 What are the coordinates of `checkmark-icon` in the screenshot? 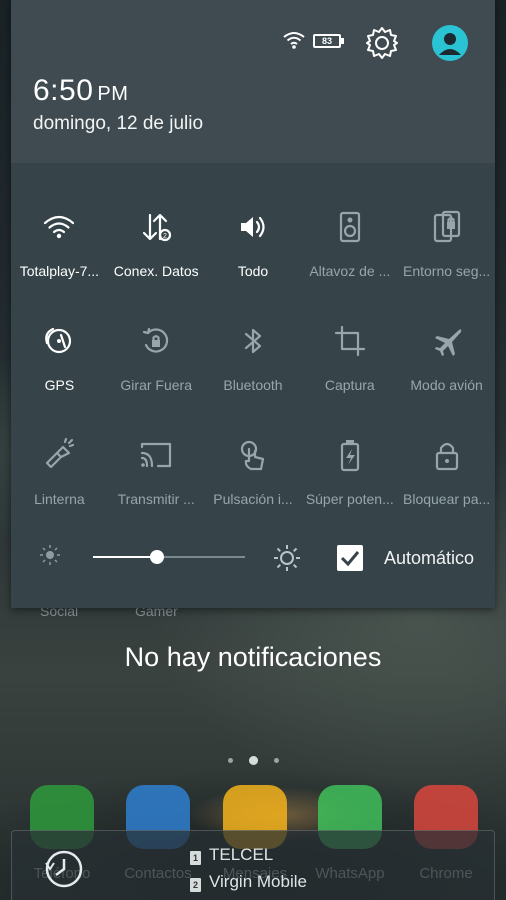 It's located at (350, 559).